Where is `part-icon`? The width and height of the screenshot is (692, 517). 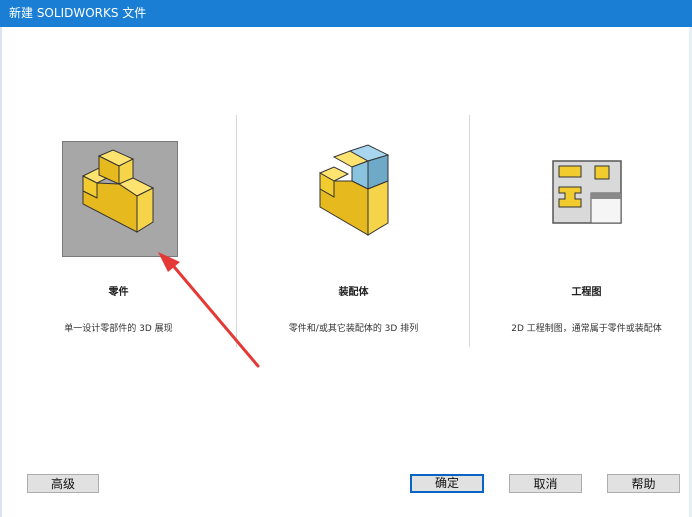 part-icon is located at coordinates (118, 191).